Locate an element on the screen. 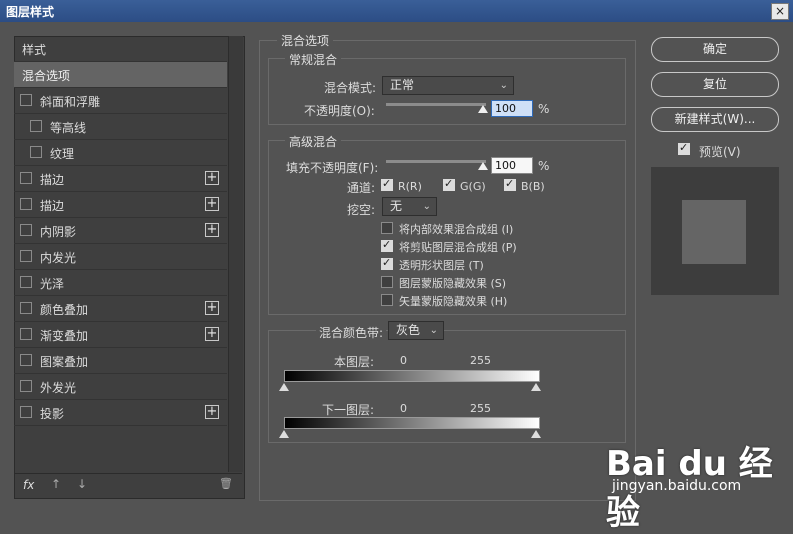 This screenshot has width=793, height=534. styles-header-label: 样式 is located at coordinates (34, 50).